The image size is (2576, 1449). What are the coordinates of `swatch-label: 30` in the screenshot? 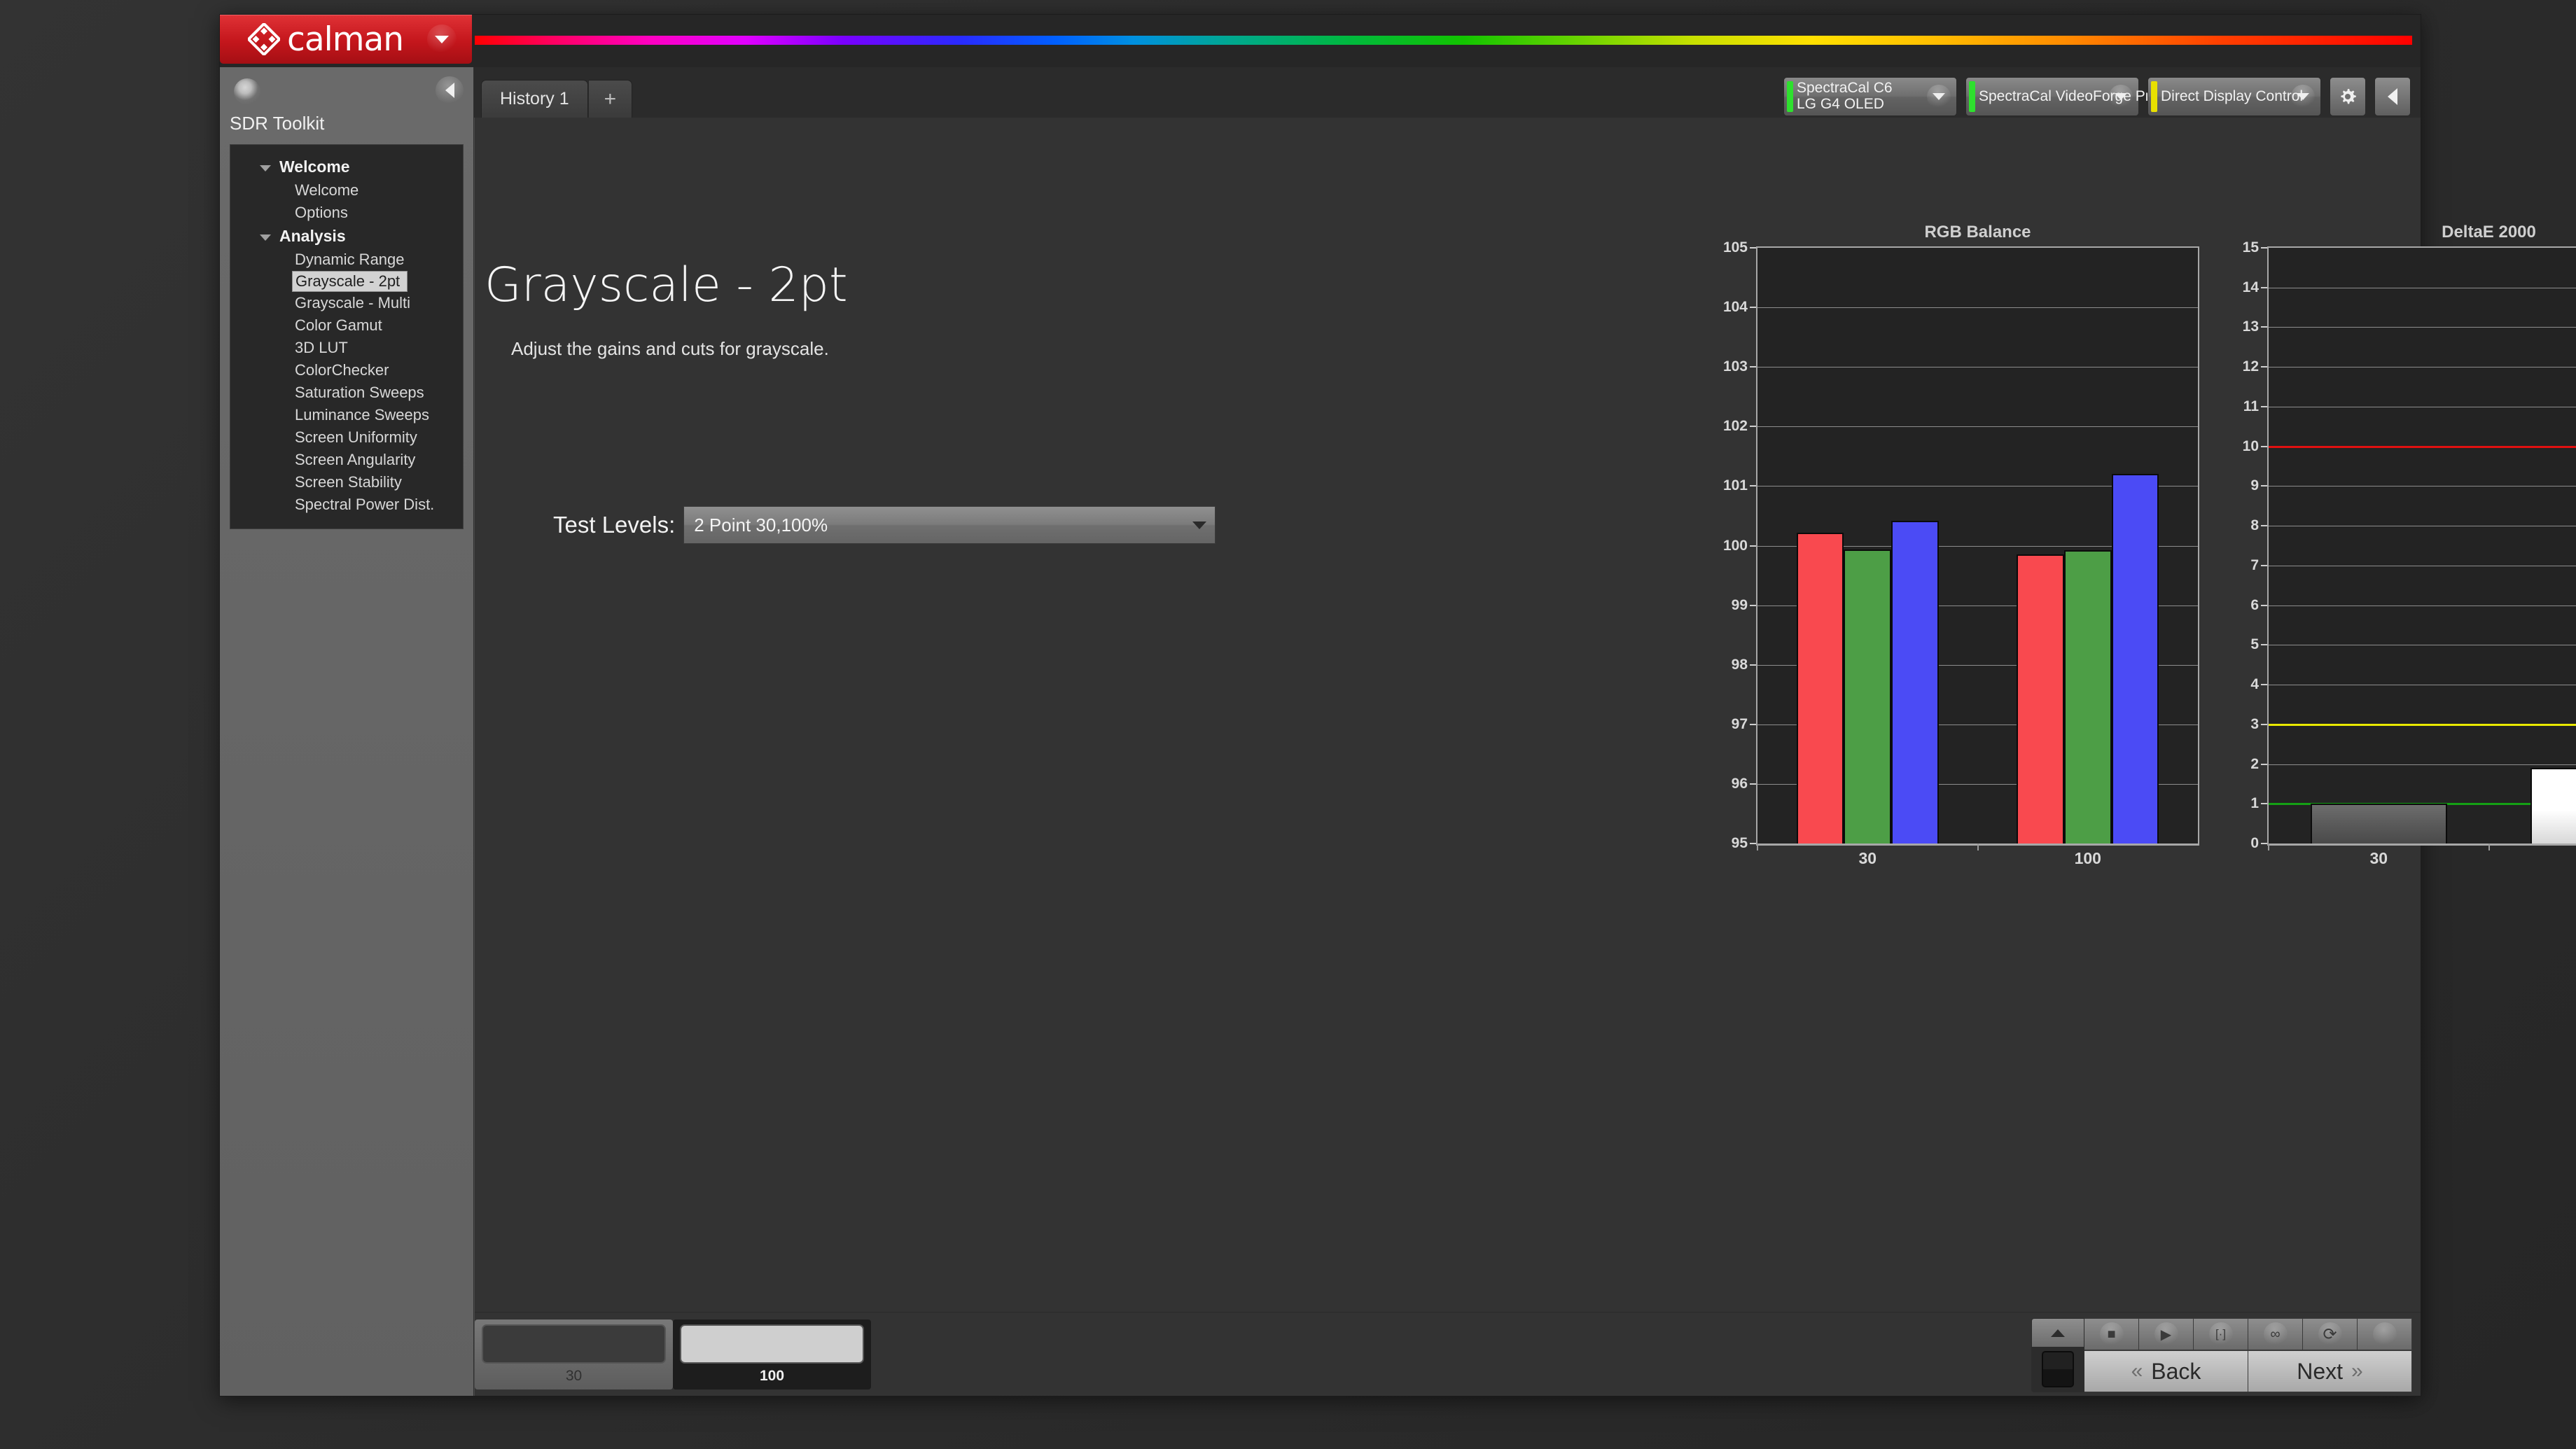 It's located at (574, 1376).